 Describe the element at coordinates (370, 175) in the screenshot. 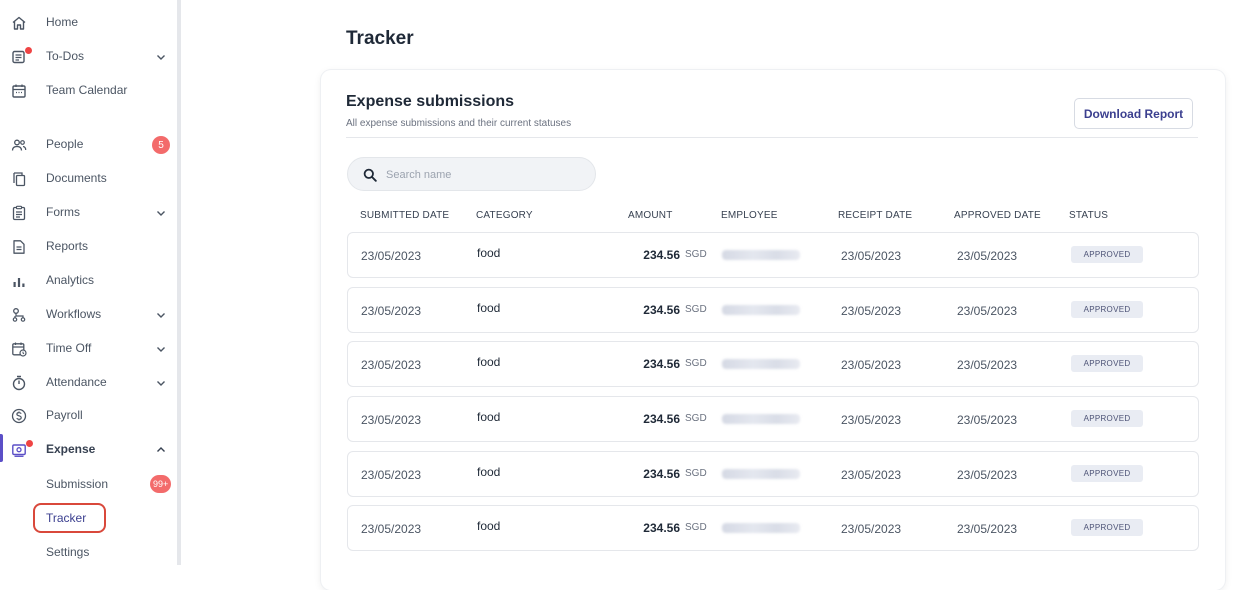

I see `search-icon` at that location.